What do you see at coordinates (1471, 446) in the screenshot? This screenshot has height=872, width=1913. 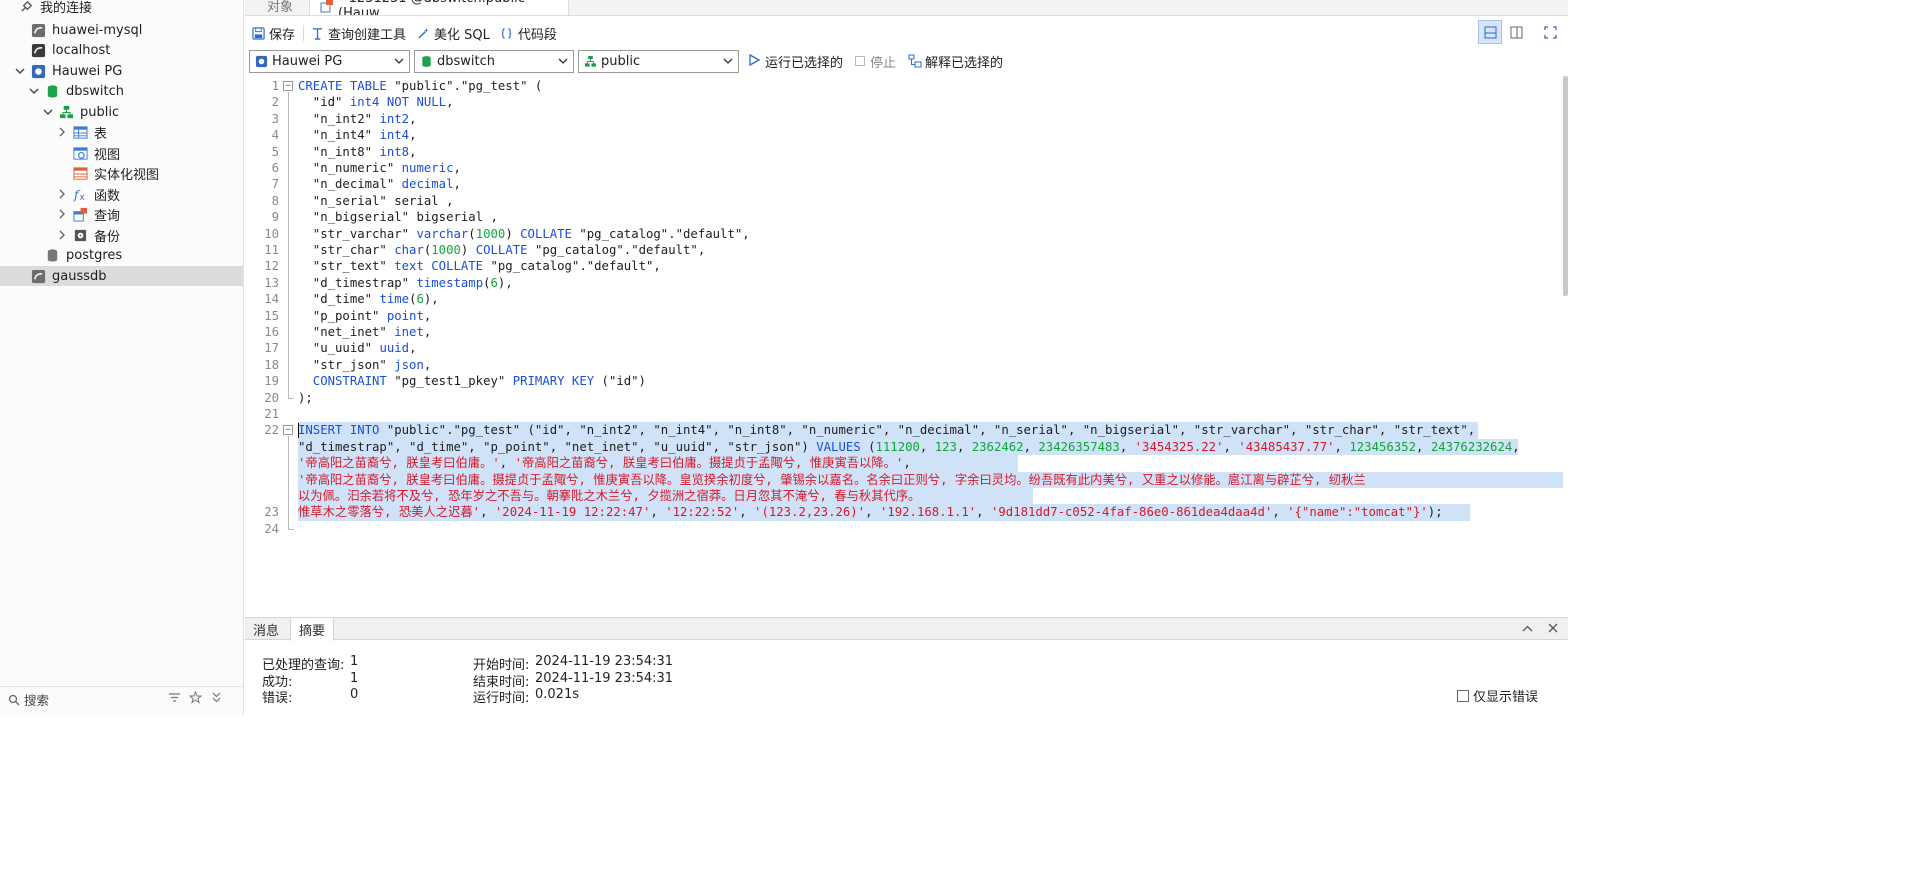 I see `code-token: 24376232624` at bounding box center [1471, 446].